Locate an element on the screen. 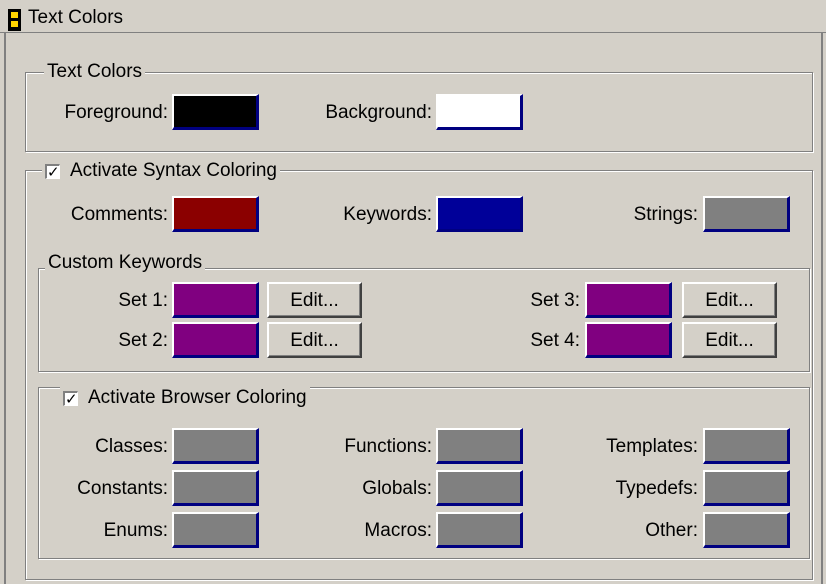 Image resolution: width=826 pixels, height=584 pixels. constants-label: Constants: is located at coordinates (122, 488).